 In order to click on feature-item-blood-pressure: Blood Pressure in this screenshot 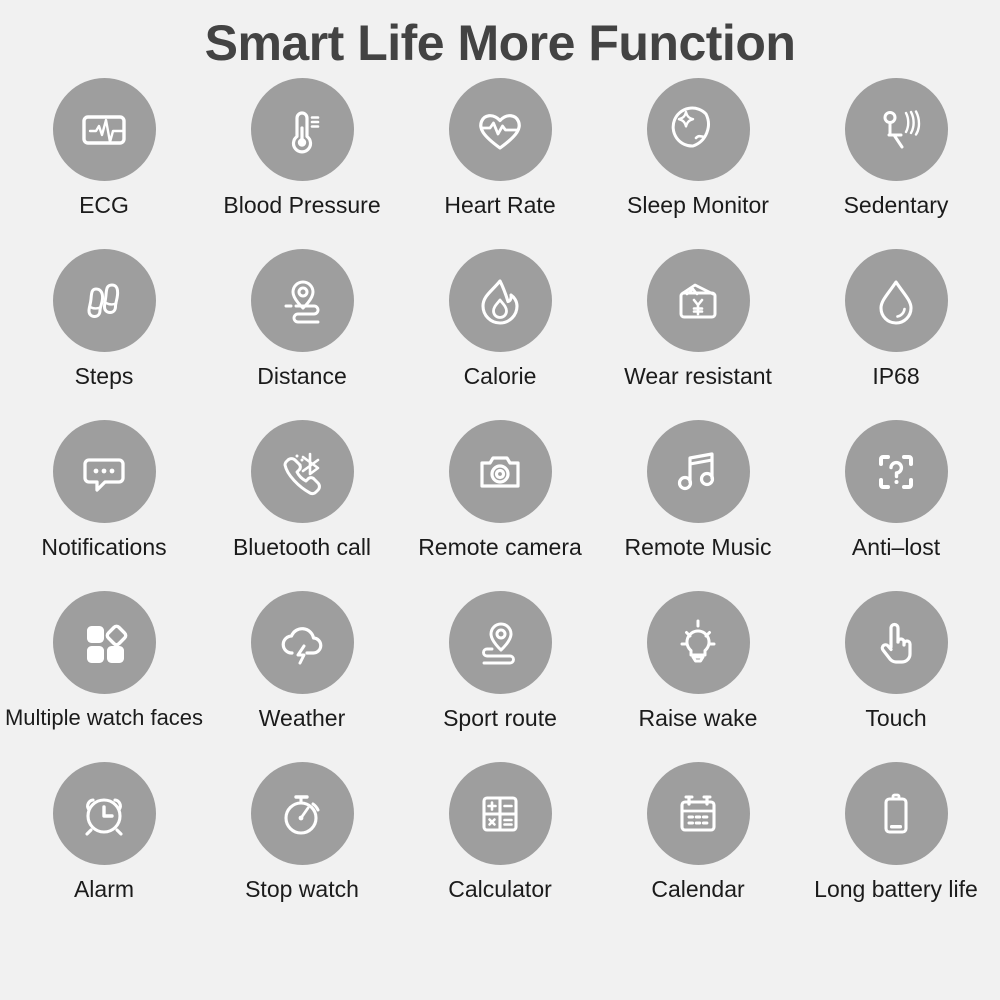, I will do `click(302, 148)`.